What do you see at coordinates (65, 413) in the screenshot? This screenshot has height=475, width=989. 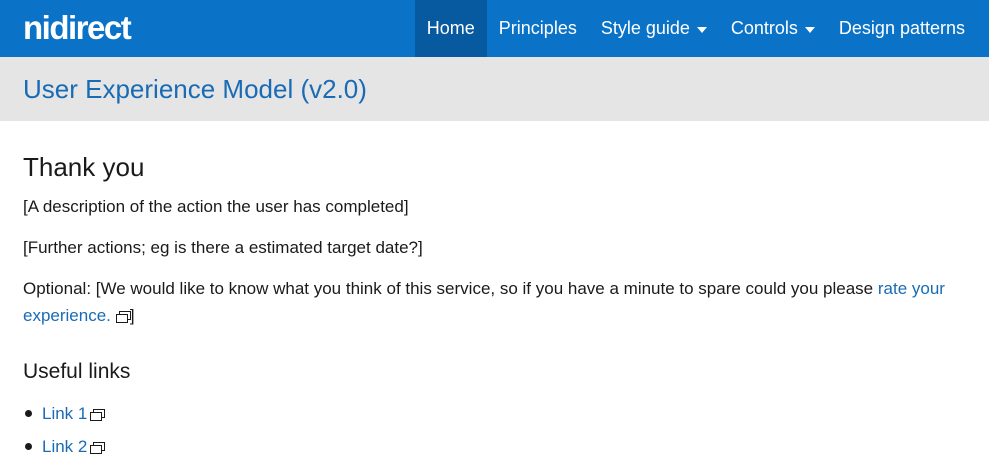 I see `link-1-label: Link 1` at bounding box center [65, 413].